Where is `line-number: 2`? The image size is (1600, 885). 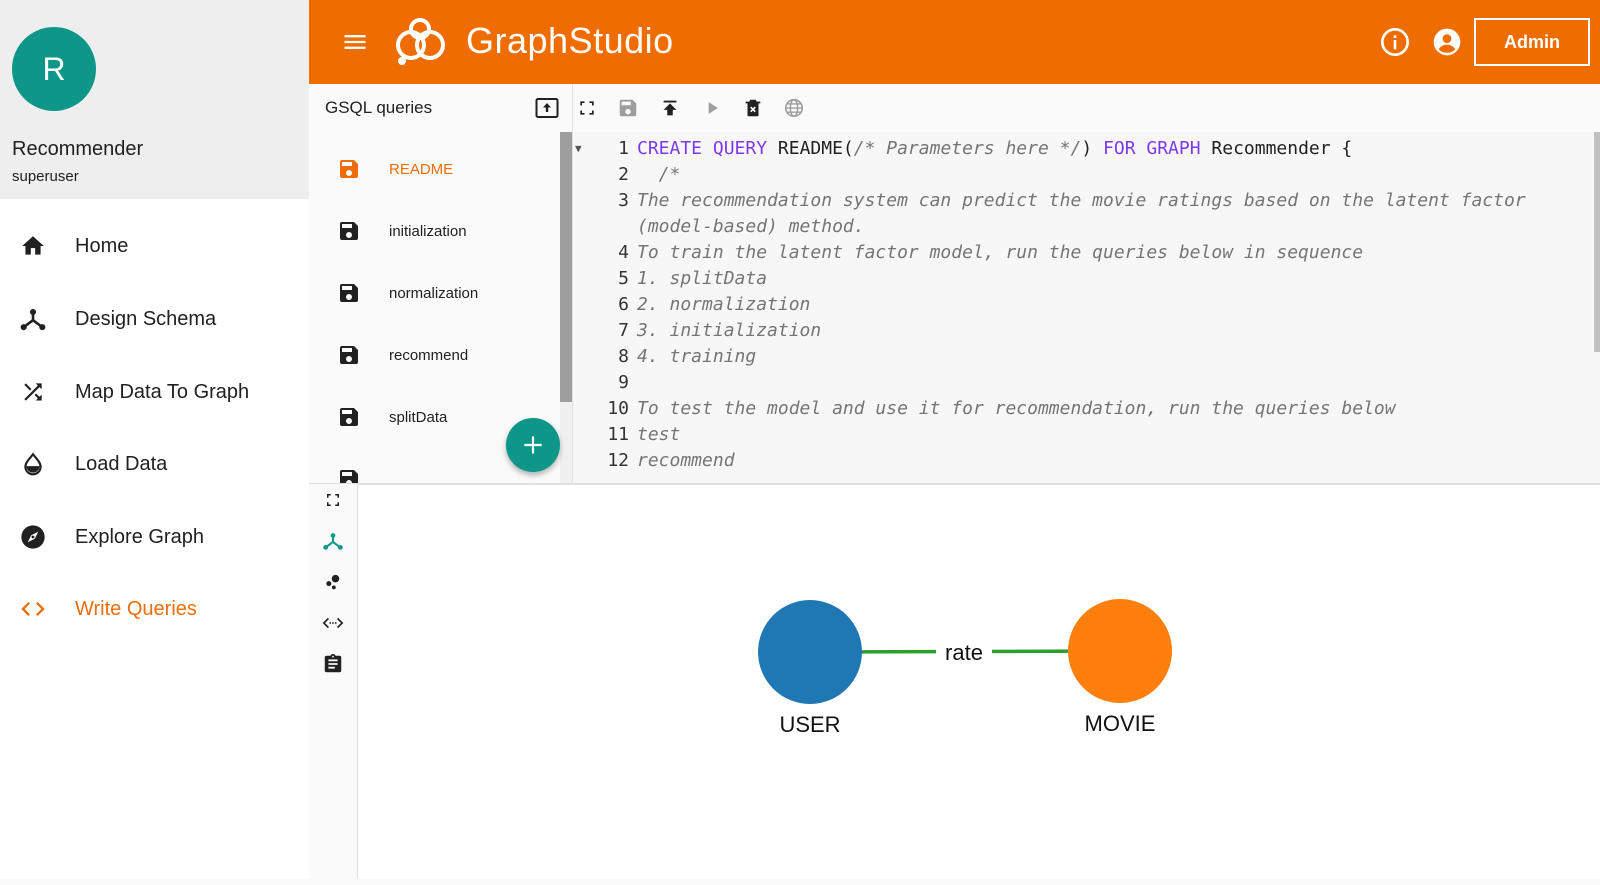 line-number: 2 is located at coordinates (623, 174).